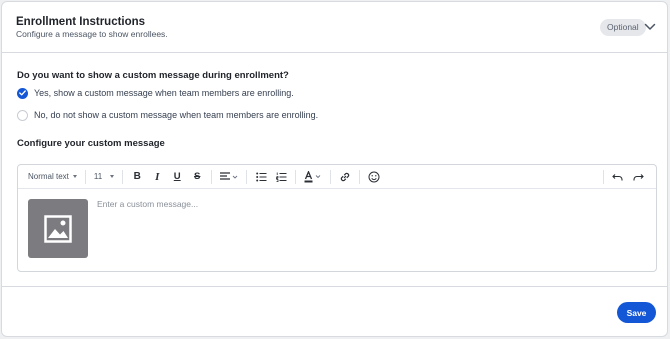  What do you see at coordinates (92, 34) in the screenshot?
I see `card-subtitle: Configure a message to show enrollees.` at bounding box center [92, 34].